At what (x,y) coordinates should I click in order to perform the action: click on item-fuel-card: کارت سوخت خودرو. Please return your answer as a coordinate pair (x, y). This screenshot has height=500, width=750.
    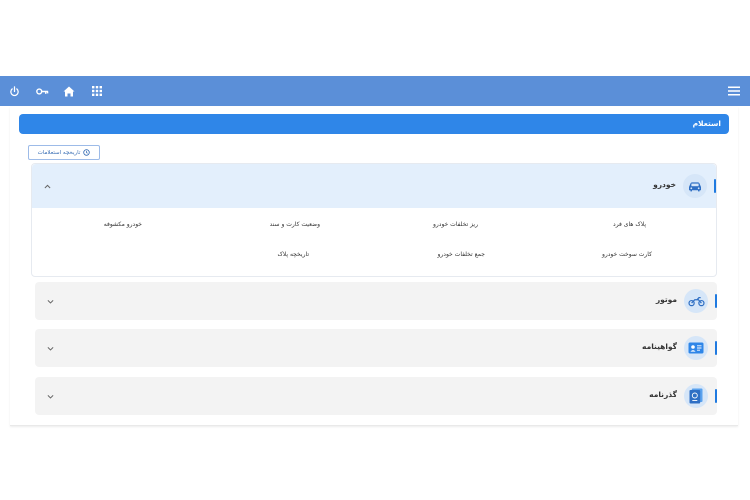
    Looking at the image, I should click on (627, 254).